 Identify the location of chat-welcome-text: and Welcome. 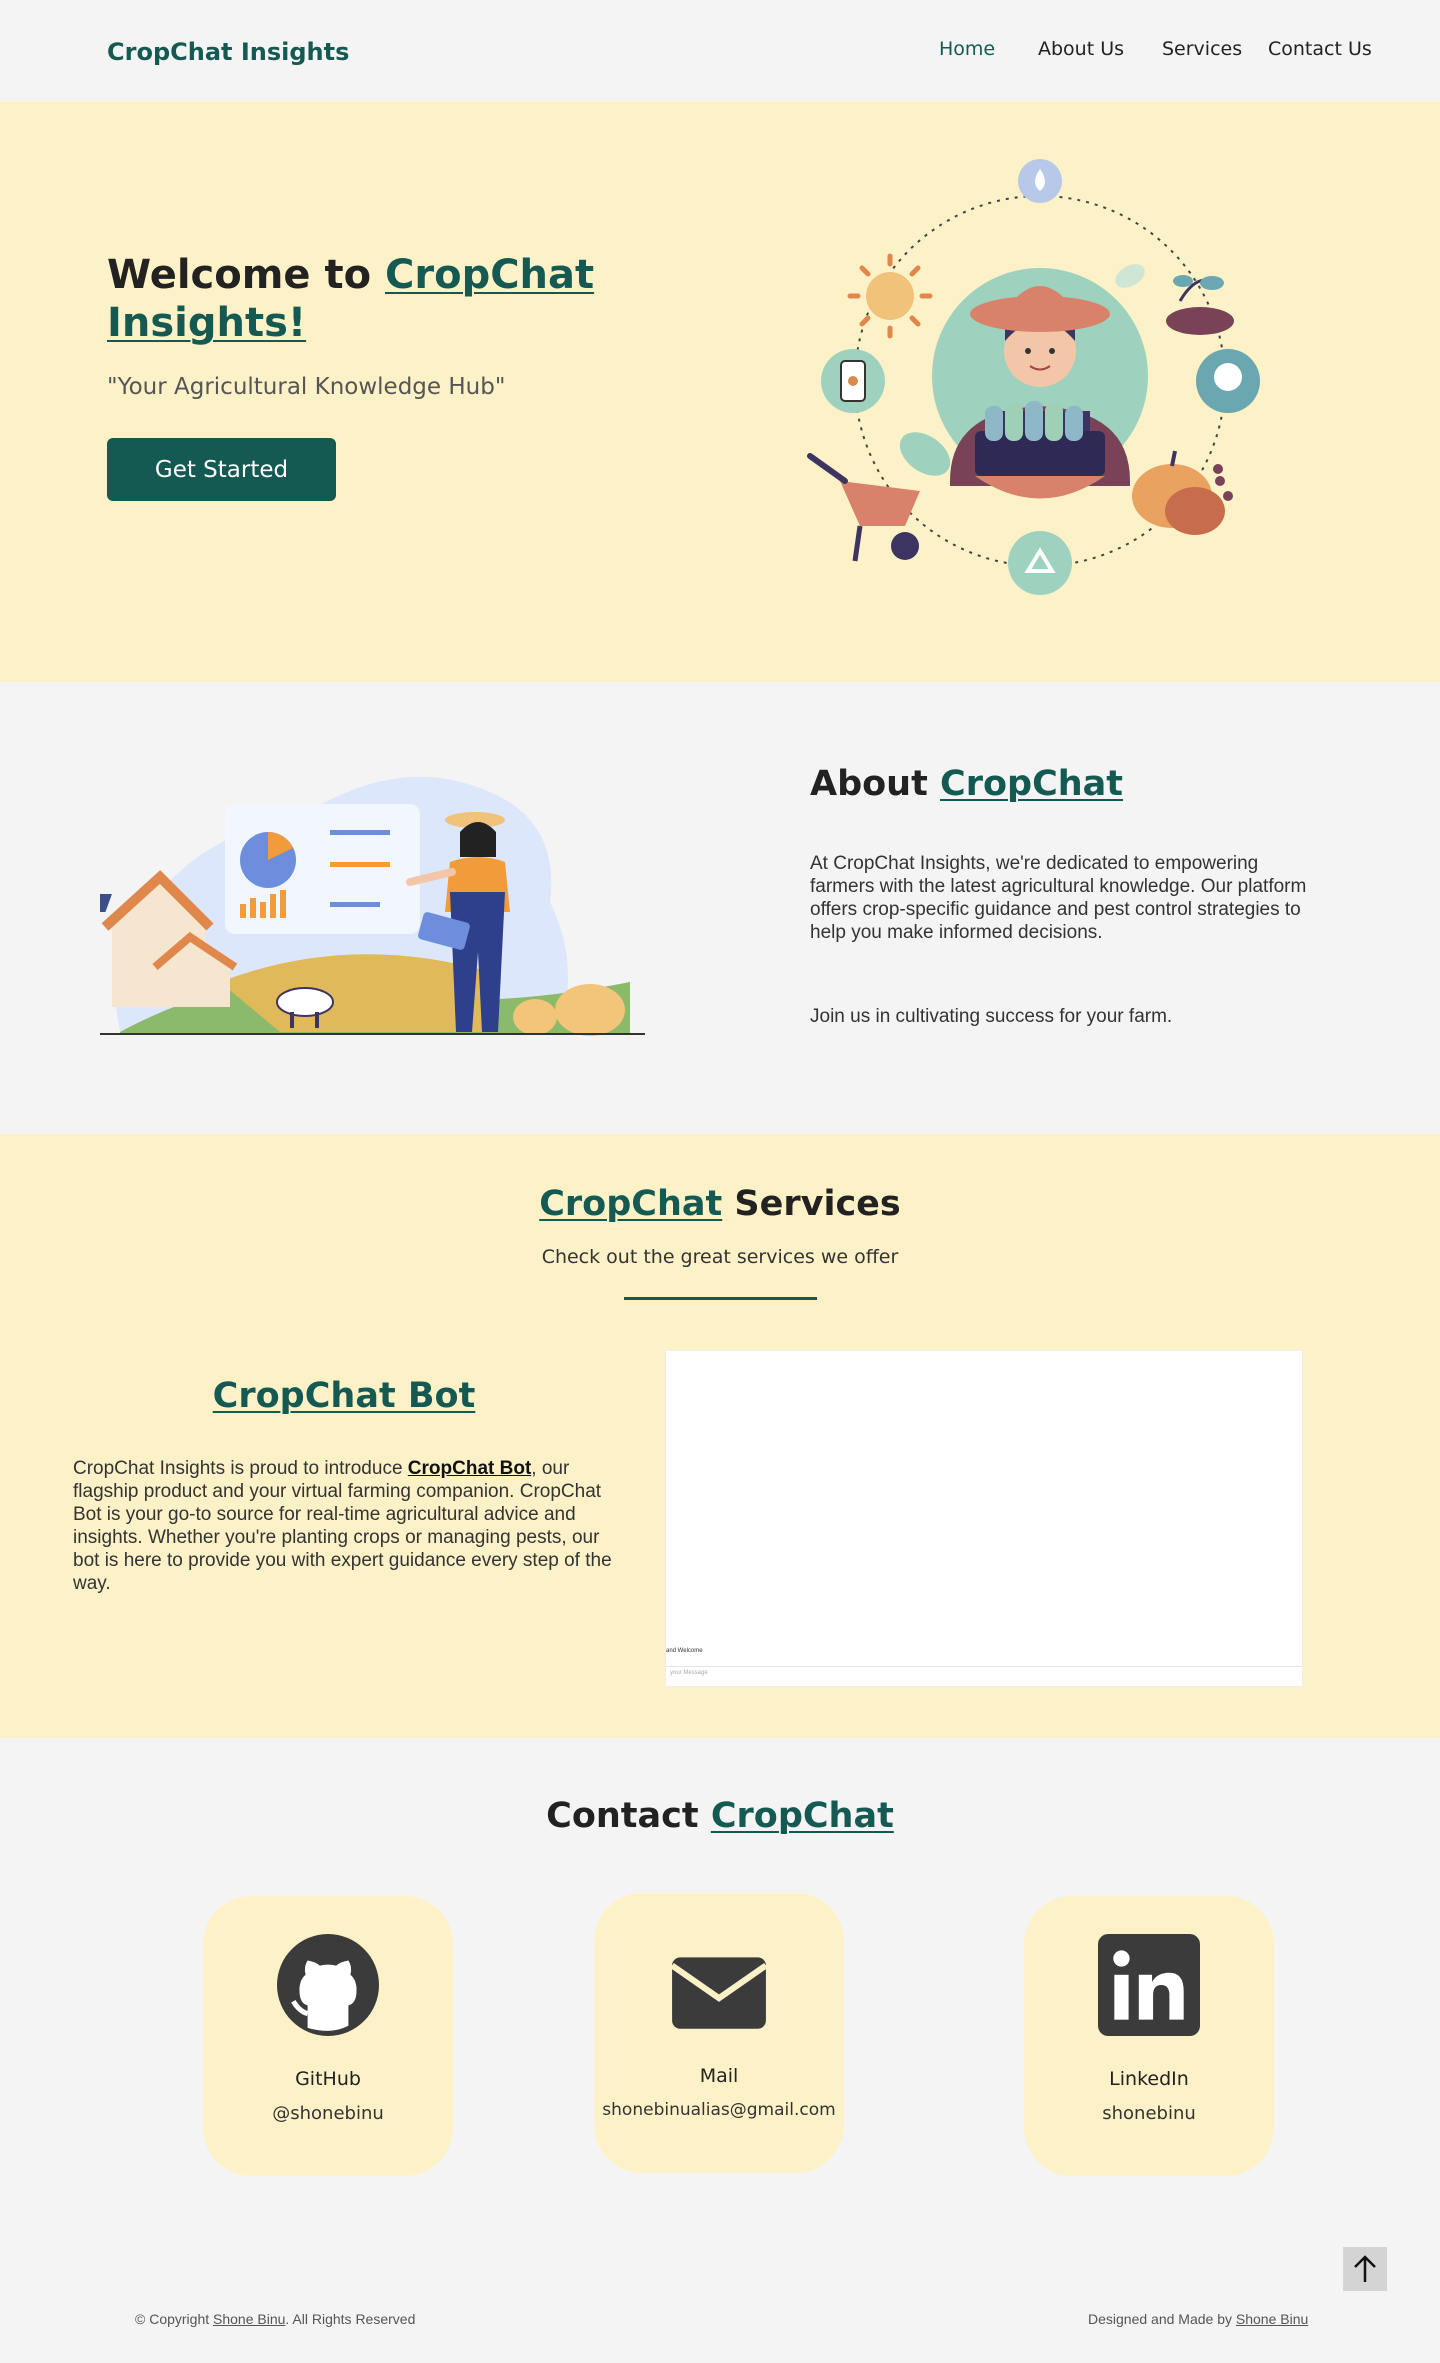
(684, 1651).